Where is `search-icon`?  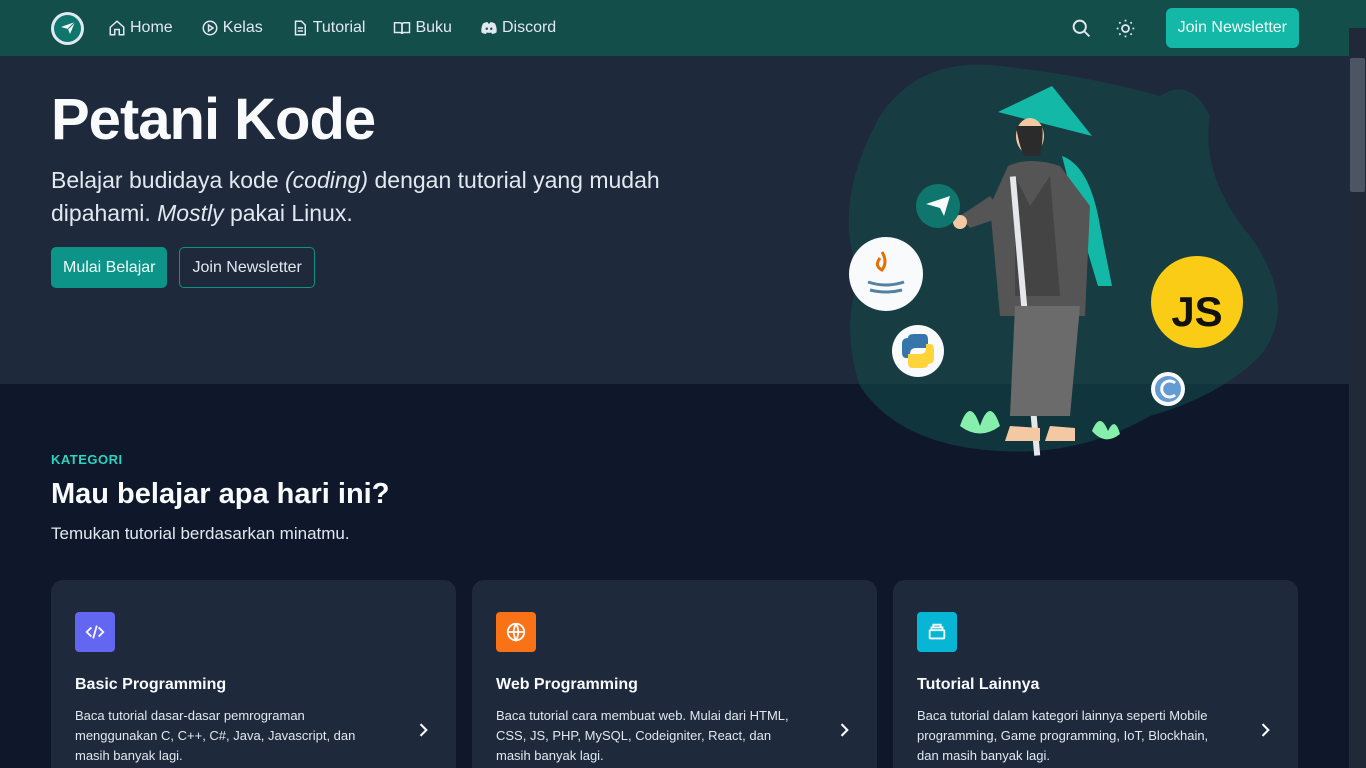 search-icon is located at coordinates (1082, 28).